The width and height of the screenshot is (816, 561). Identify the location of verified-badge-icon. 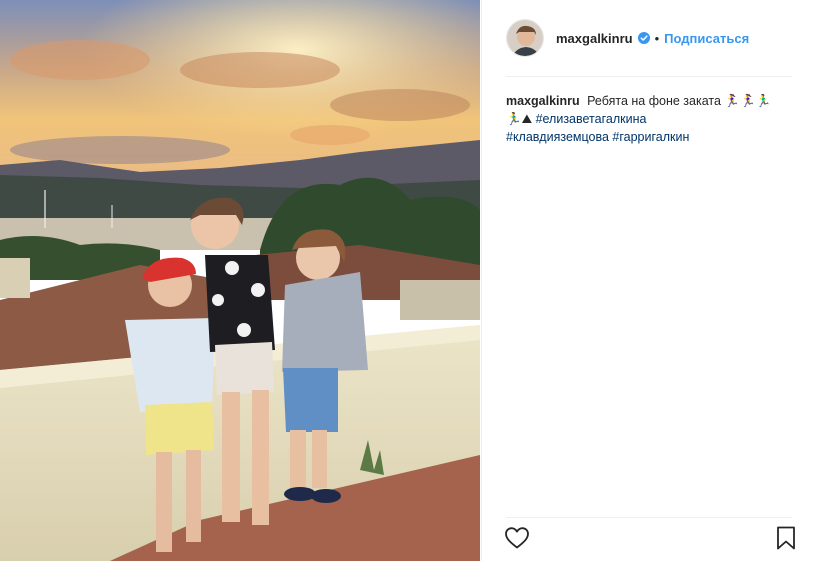
(643, 38).